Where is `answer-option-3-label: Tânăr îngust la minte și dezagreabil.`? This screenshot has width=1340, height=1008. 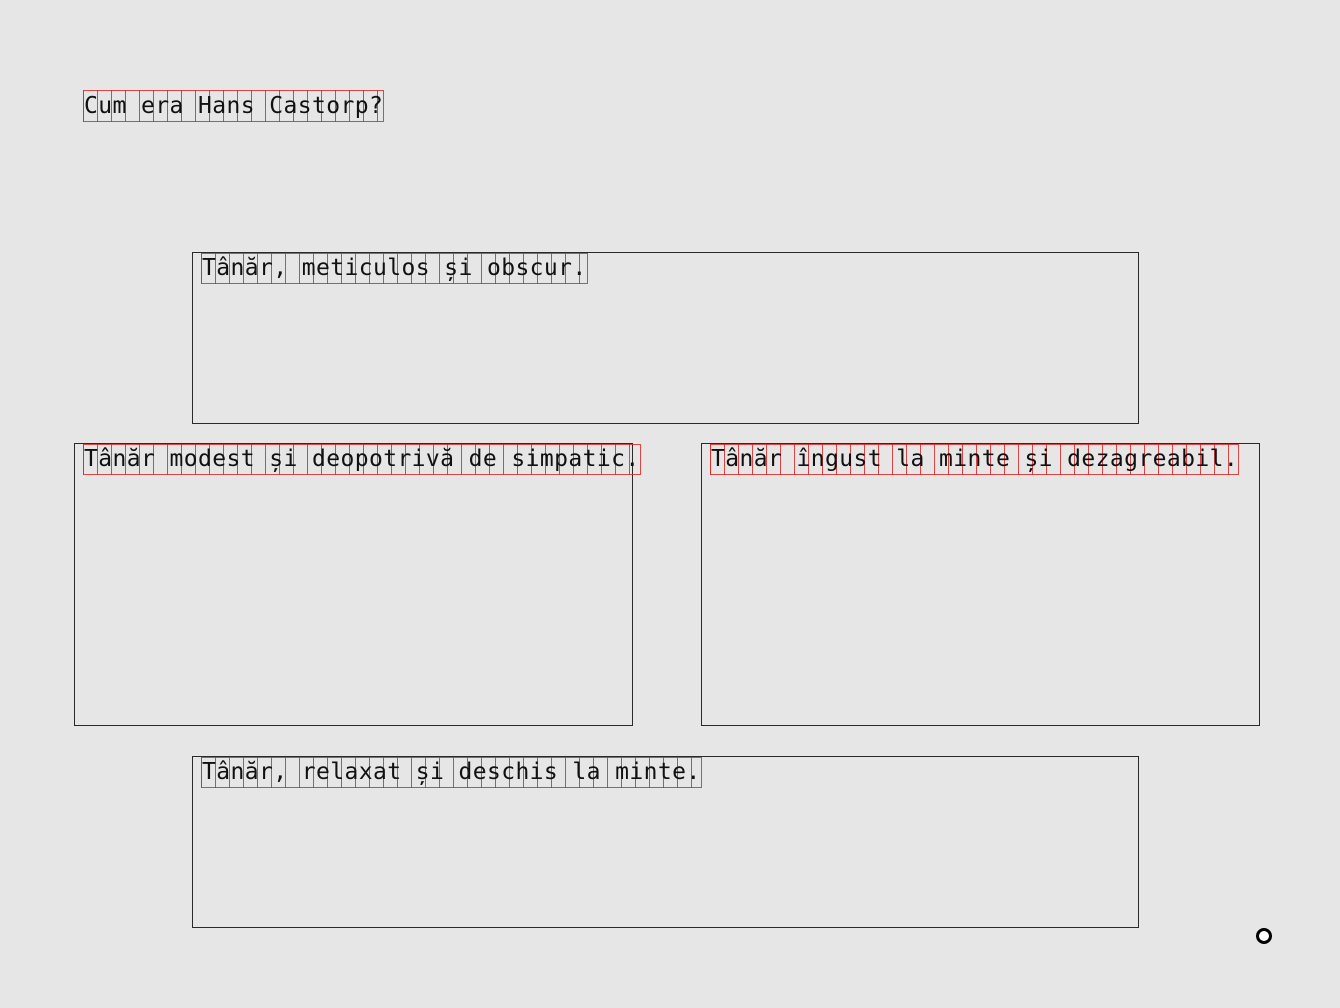 answer-option-3-label: Tânăr îngust la minte și dezagreabil. is located at coordinates (975, 459).